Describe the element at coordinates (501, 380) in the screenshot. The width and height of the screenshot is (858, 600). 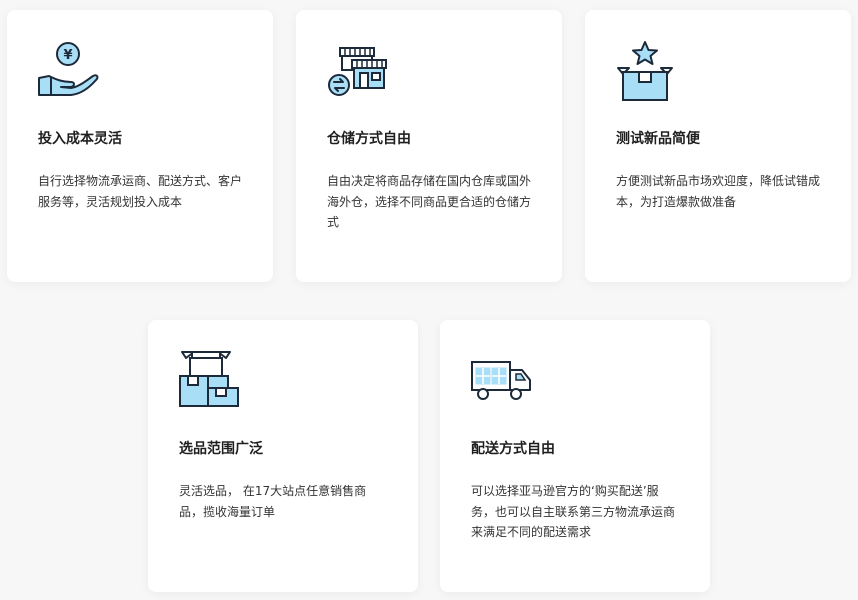
I see `delivery-truck-icon` at that location.